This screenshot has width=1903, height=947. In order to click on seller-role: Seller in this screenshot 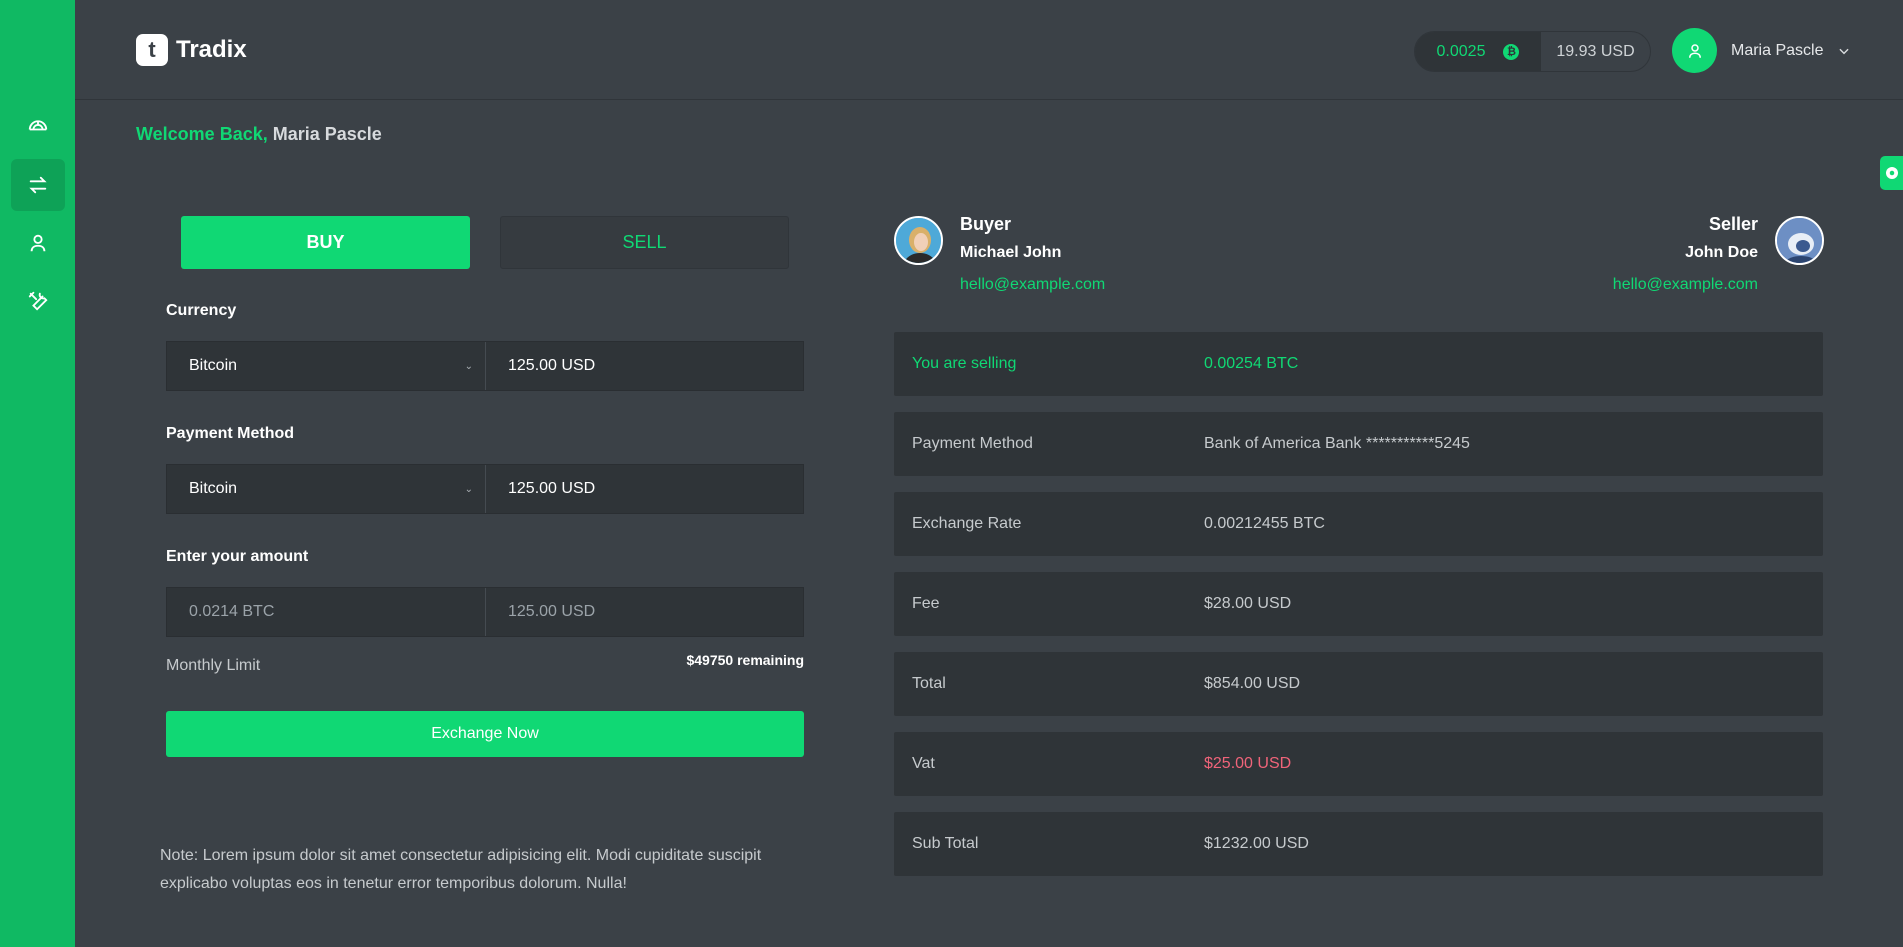, I will do `click(1733, 224)`.